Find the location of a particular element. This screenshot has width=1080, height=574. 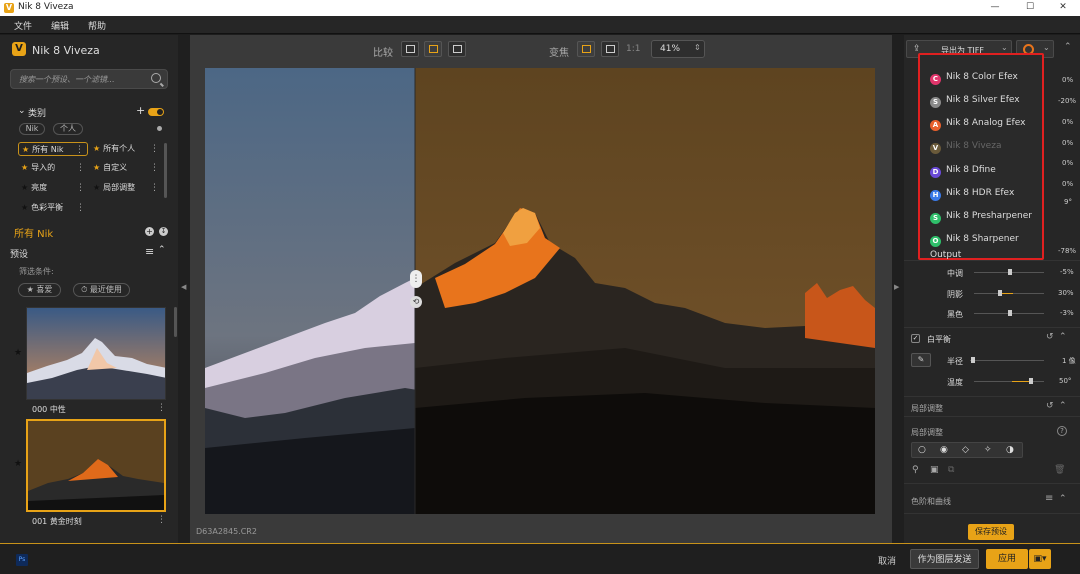

apply-button: 应用 is located at coordinates (1007, 559).